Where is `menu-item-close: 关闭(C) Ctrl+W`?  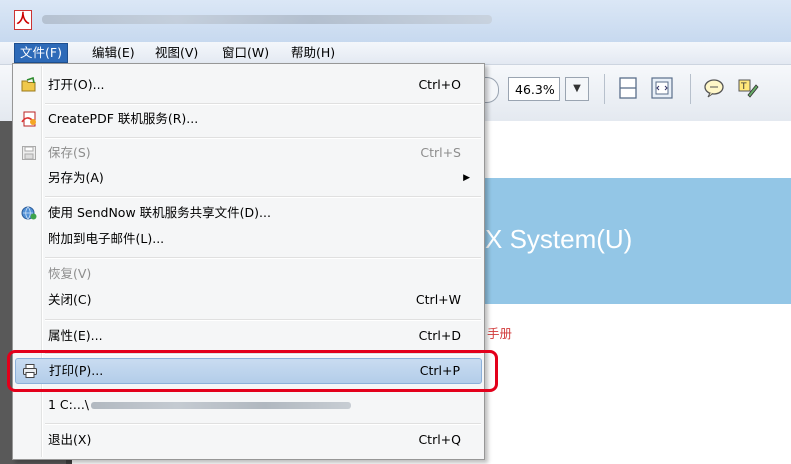 menu-item-close: 关闭(C) Ctrl+W is located at coordinates (248, 300).